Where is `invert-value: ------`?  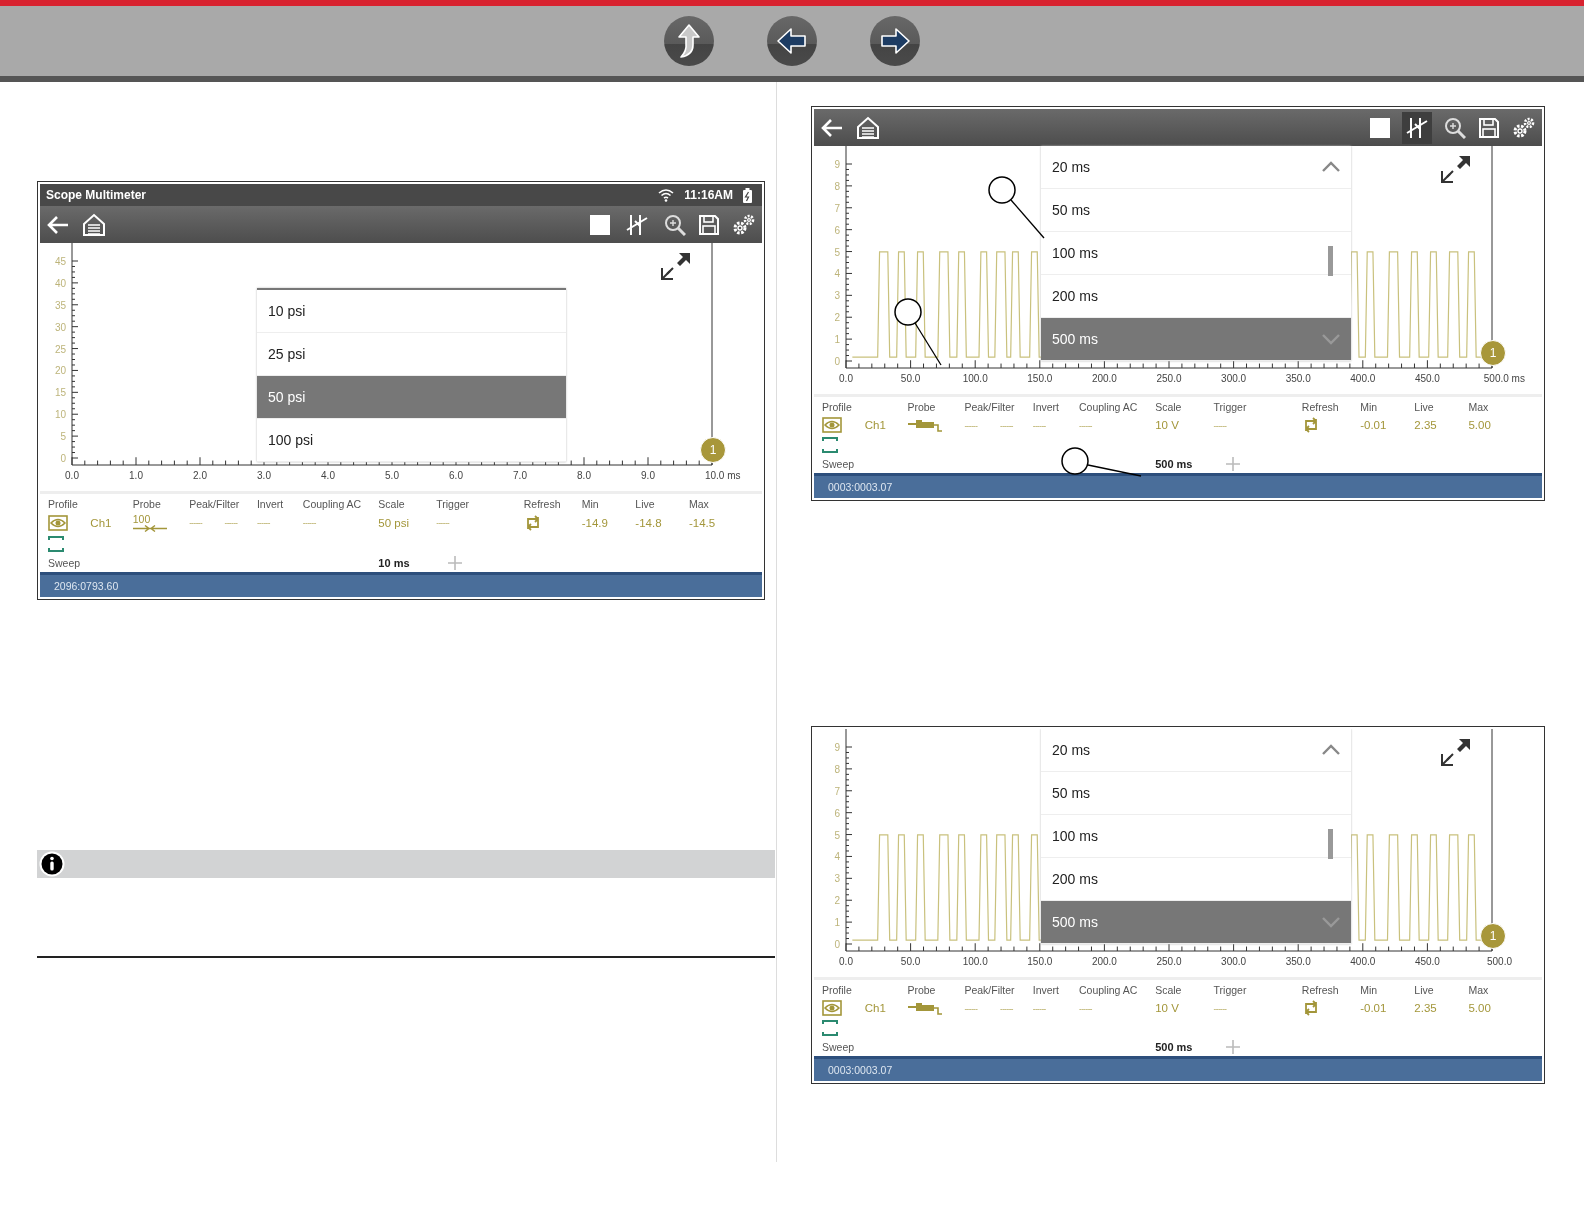
invert-value: ------ is located at coordinates (1039, 425).